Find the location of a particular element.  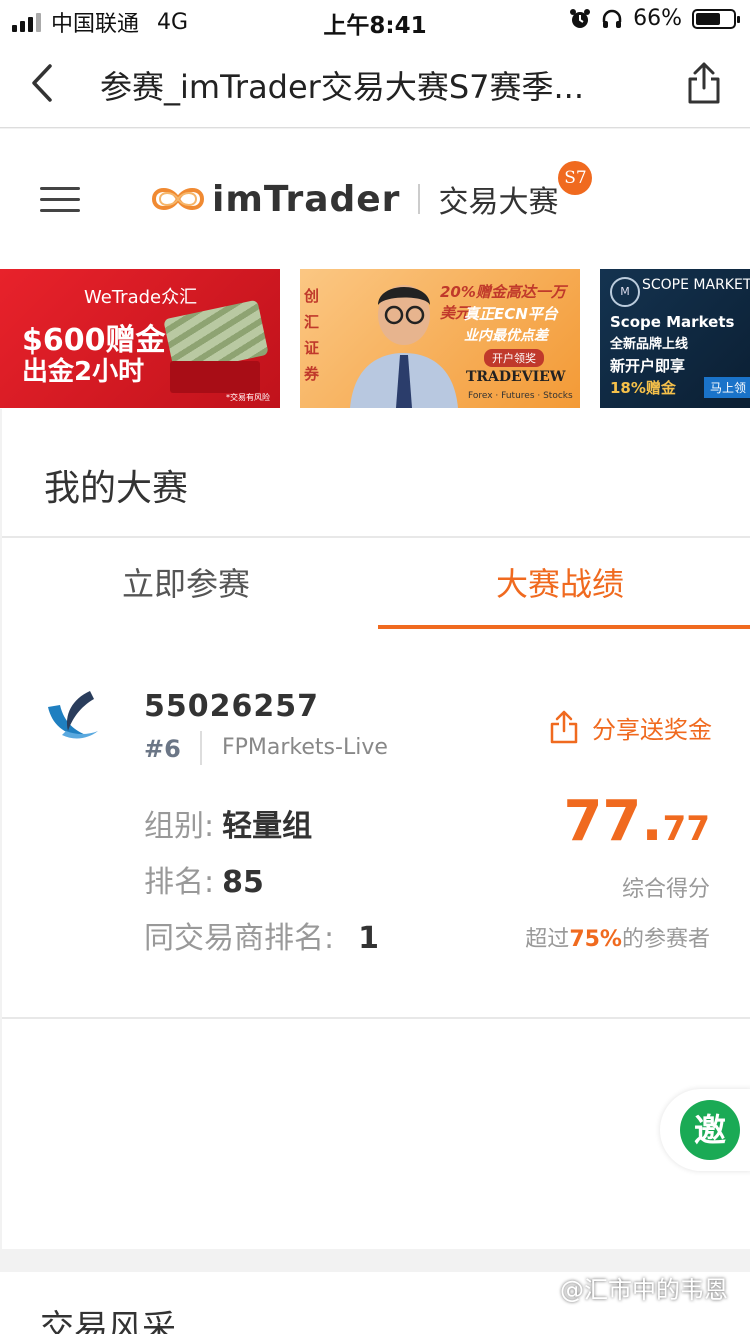

banner-wetrade: WeTrade众汇 $600赠金 出金2小时 *交易有风险 is located at coordinates (140, 338).